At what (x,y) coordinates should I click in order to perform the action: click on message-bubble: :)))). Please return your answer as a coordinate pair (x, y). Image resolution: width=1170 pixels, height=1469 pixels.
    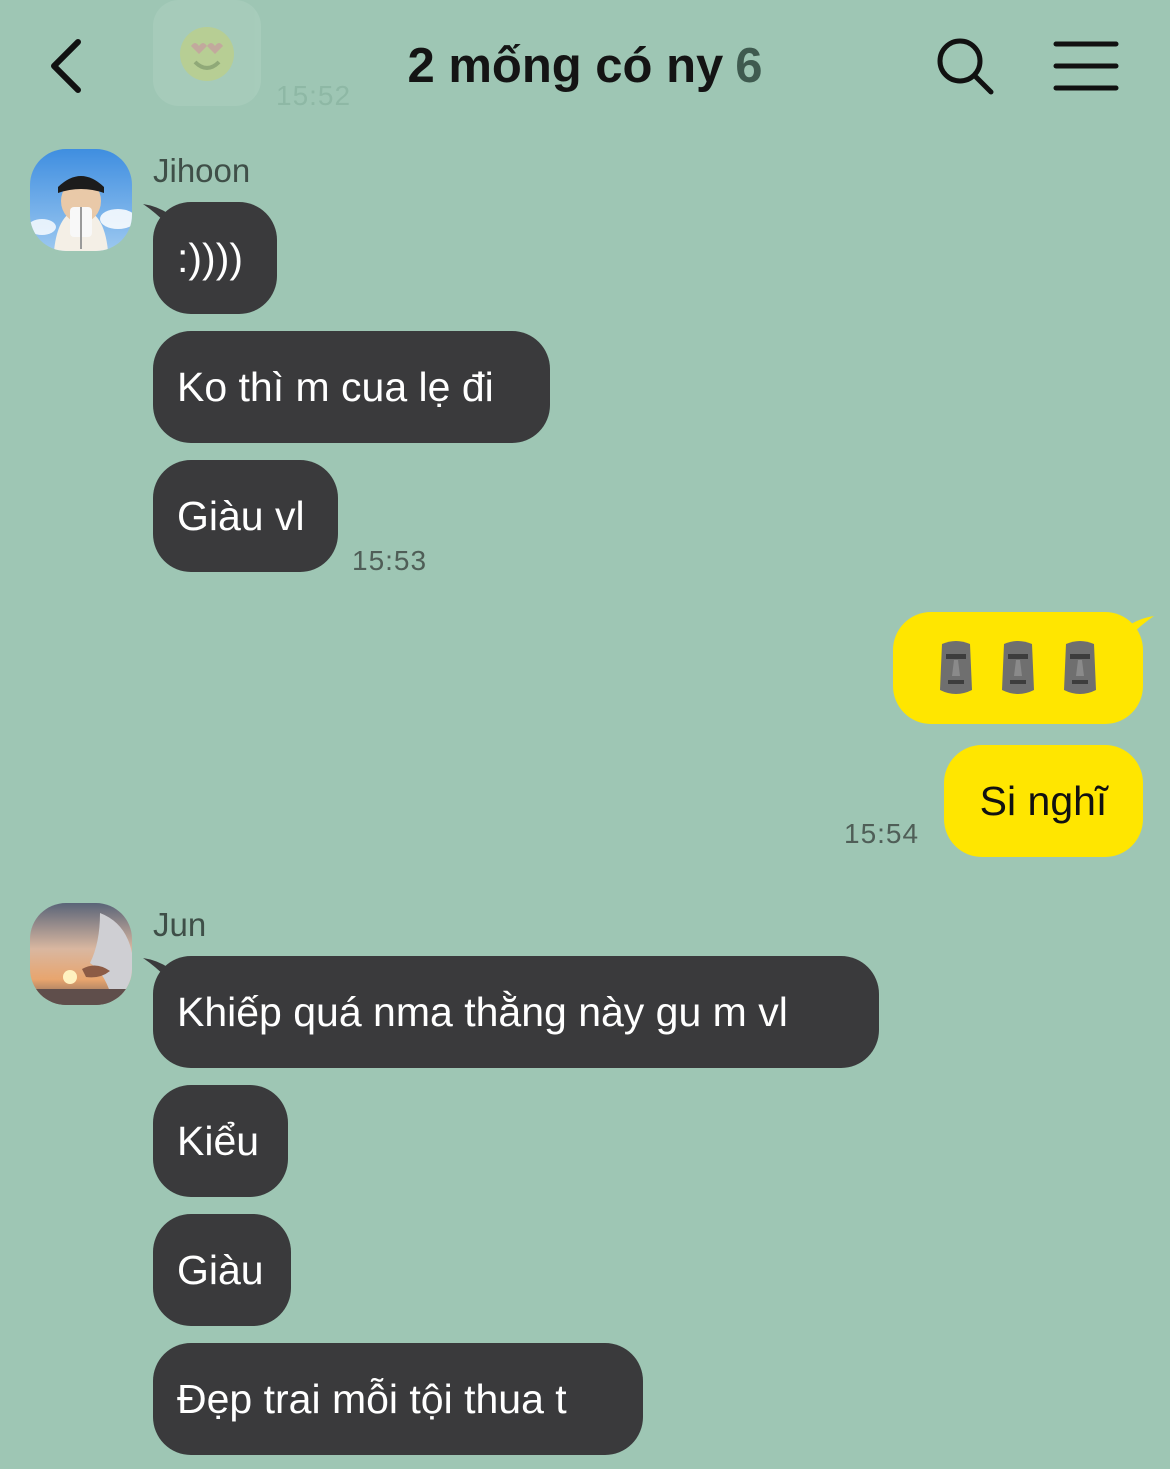
    Looking at the image, I should click on (215, 258).